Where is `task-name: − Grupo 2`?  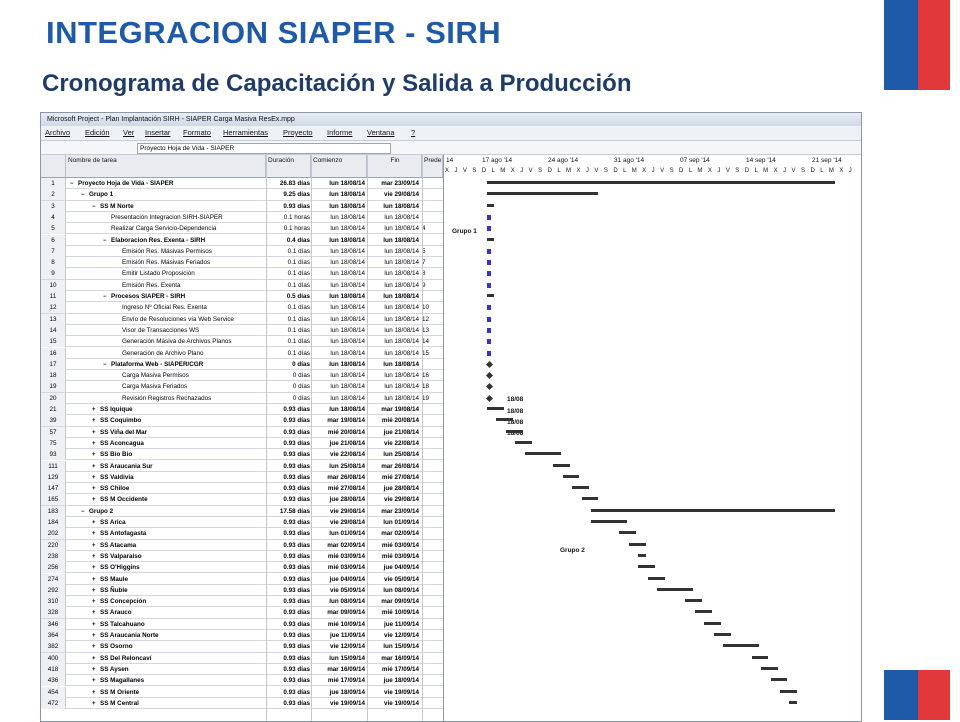 task-name: − Grupo 2 is located at coordinates (173, 511).